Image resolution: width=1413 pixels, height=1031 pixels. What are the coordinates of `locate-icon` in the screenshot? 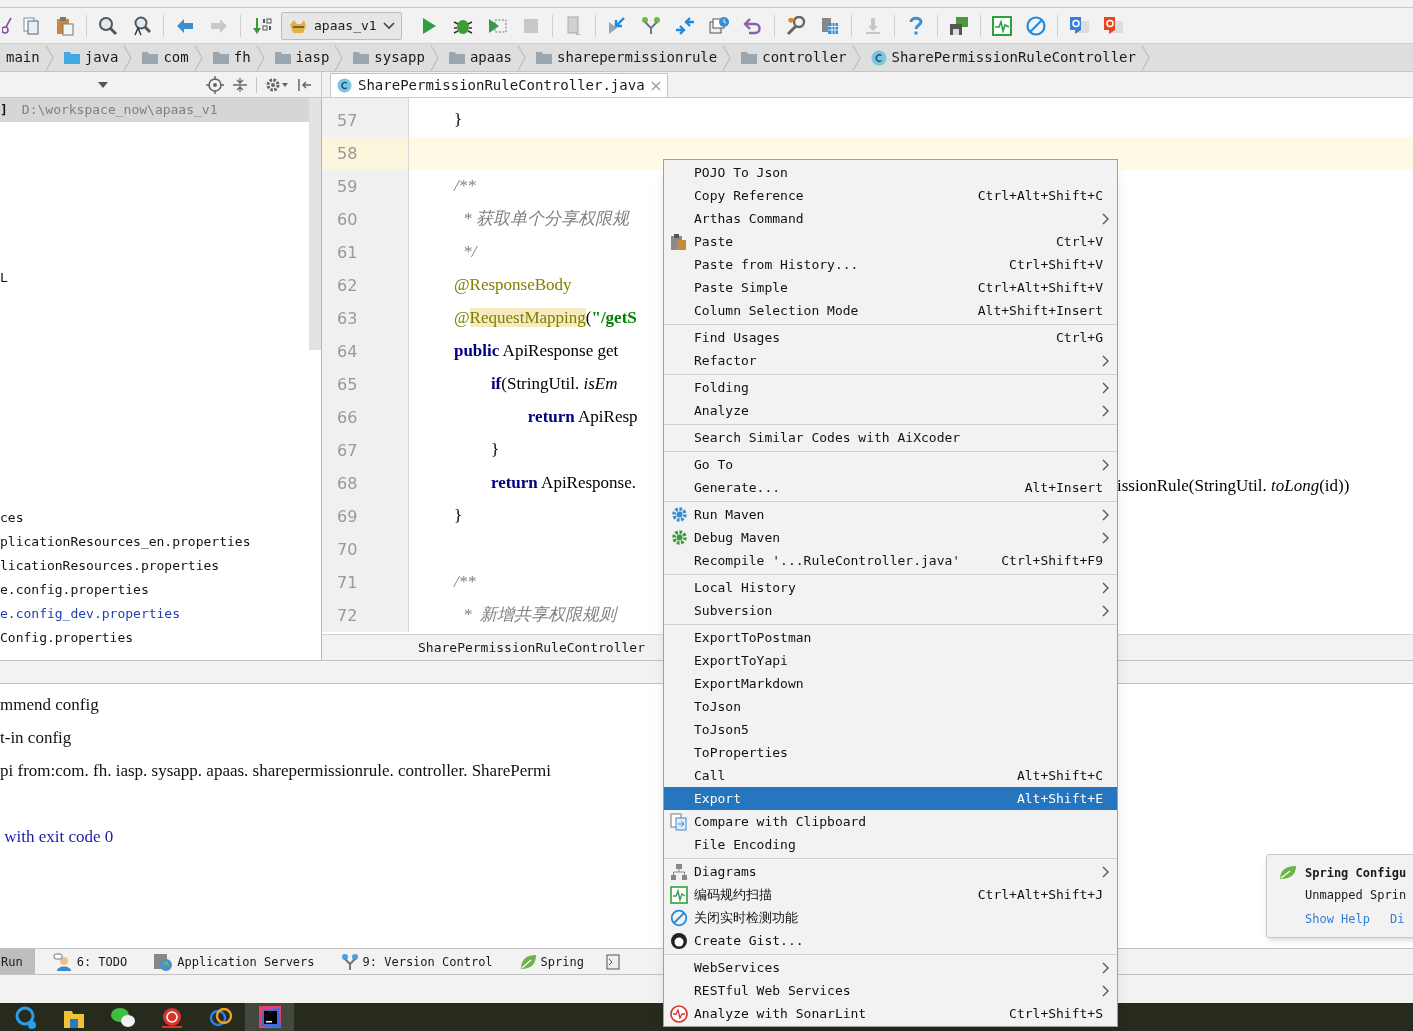 It's located at (215, 84).